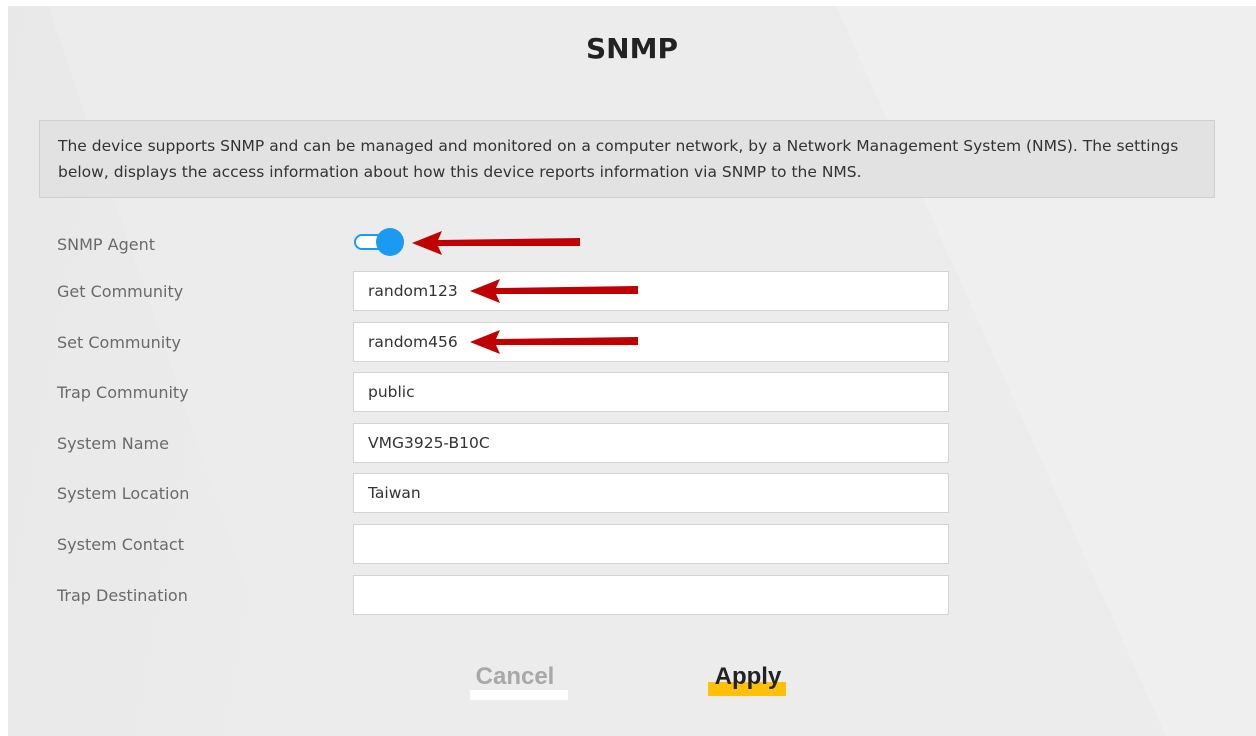 The width and height of the screenshot is (1256, 736). I want to click on get-community-label: Get Community, so click(120, 291).